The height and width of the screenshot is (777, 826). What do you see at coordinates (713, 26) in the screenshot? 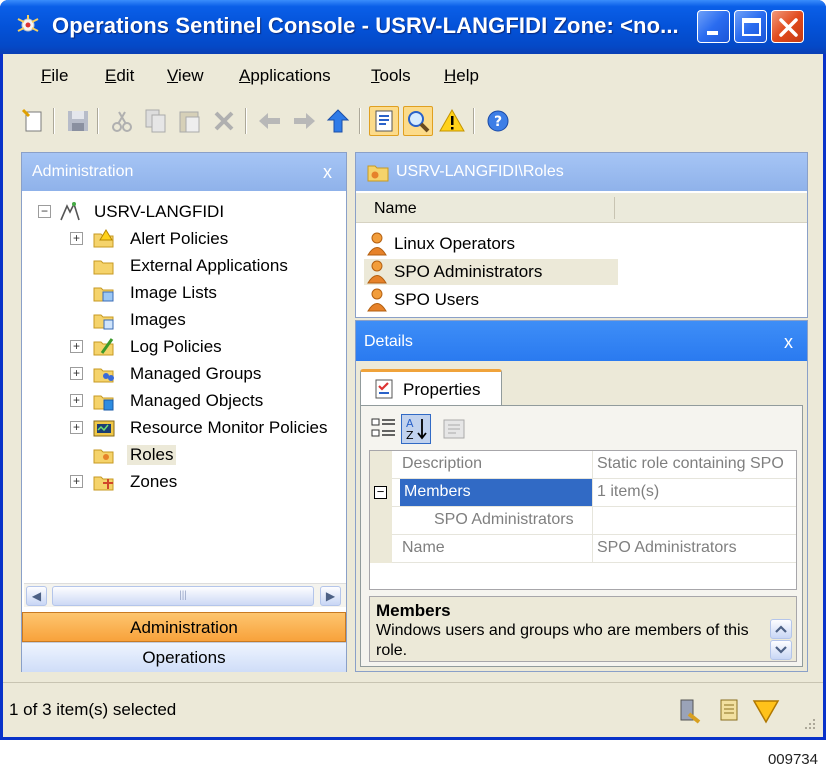
I see `minimize-button` at bounding box center [713, 26].